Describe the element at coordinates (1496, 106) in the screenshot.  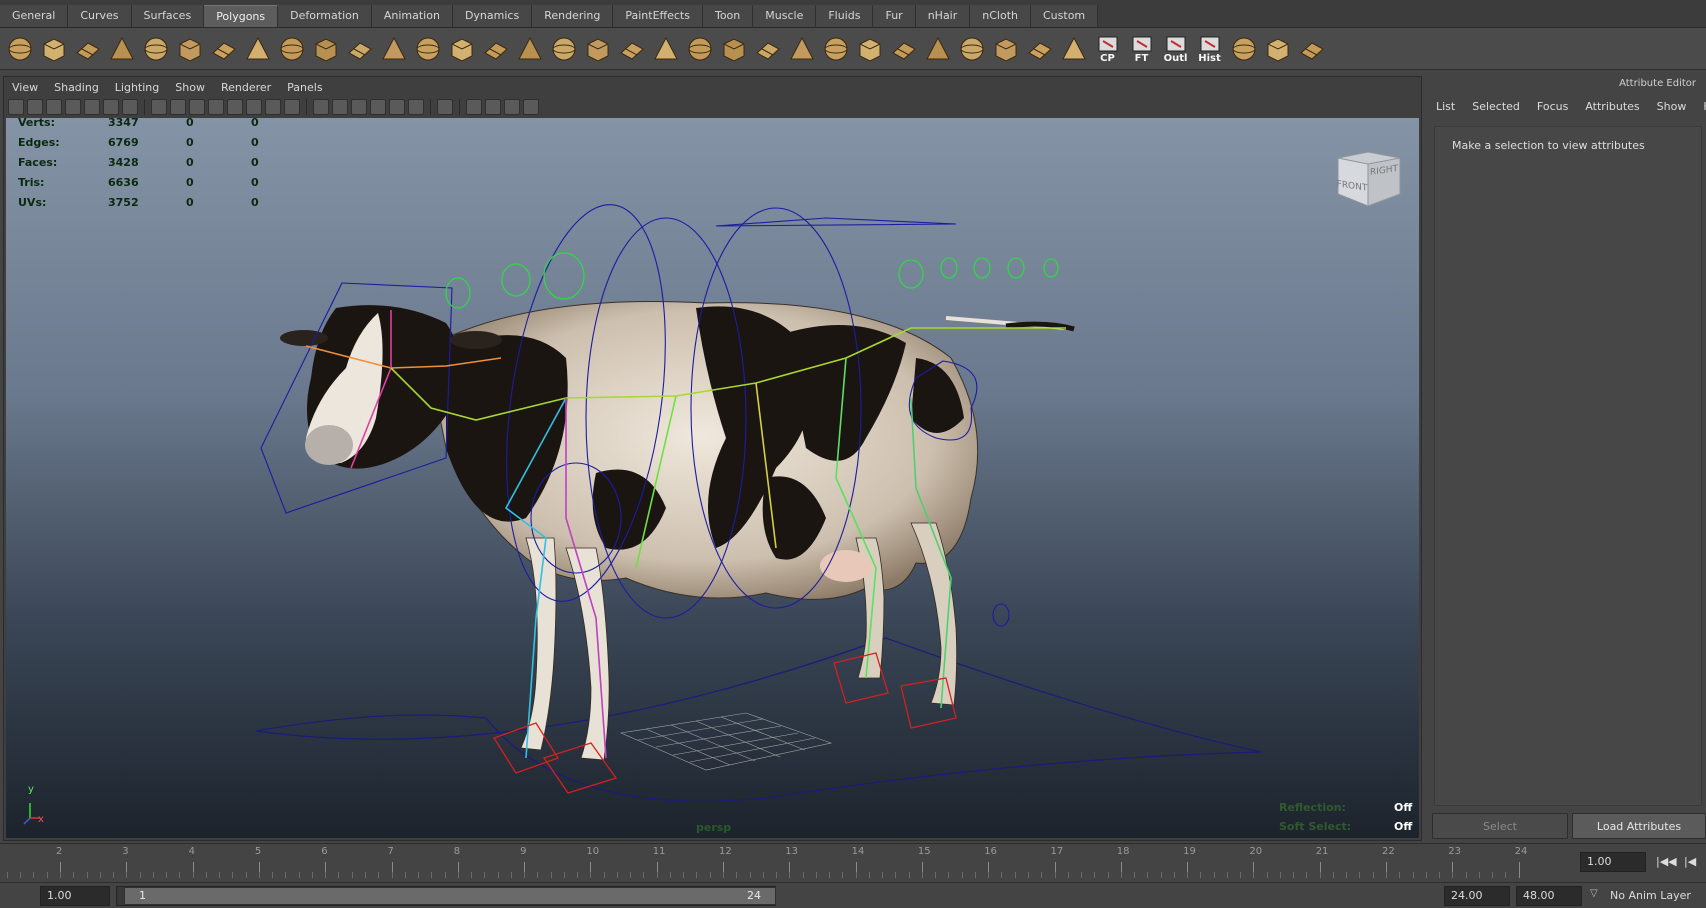
I see `attr-menu-selected: Selected` at that location.